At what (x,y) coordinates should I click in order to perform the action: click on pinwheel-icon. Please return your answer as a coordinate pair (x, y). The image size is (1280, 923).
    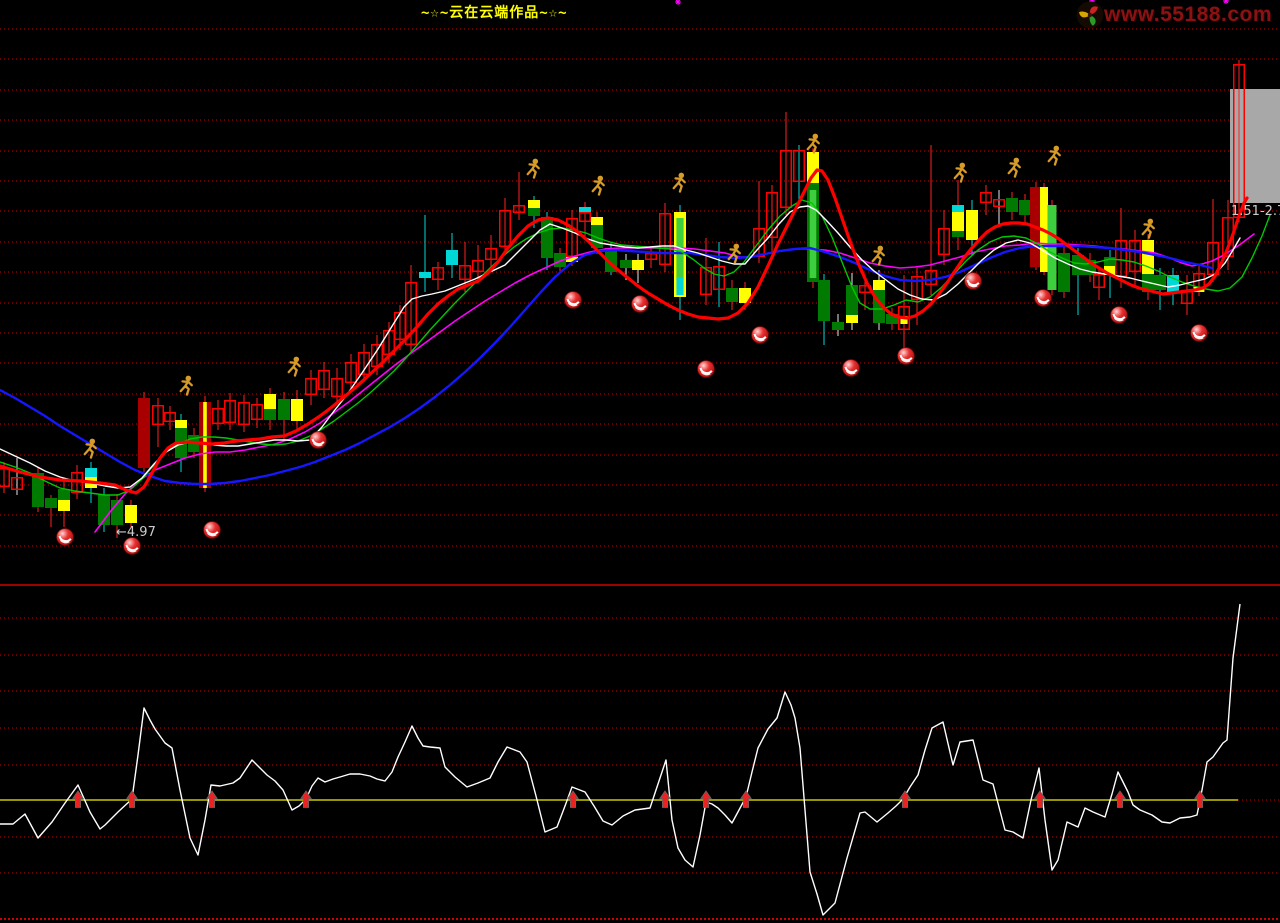
    Looking at the image, I should click on (1090, 15).